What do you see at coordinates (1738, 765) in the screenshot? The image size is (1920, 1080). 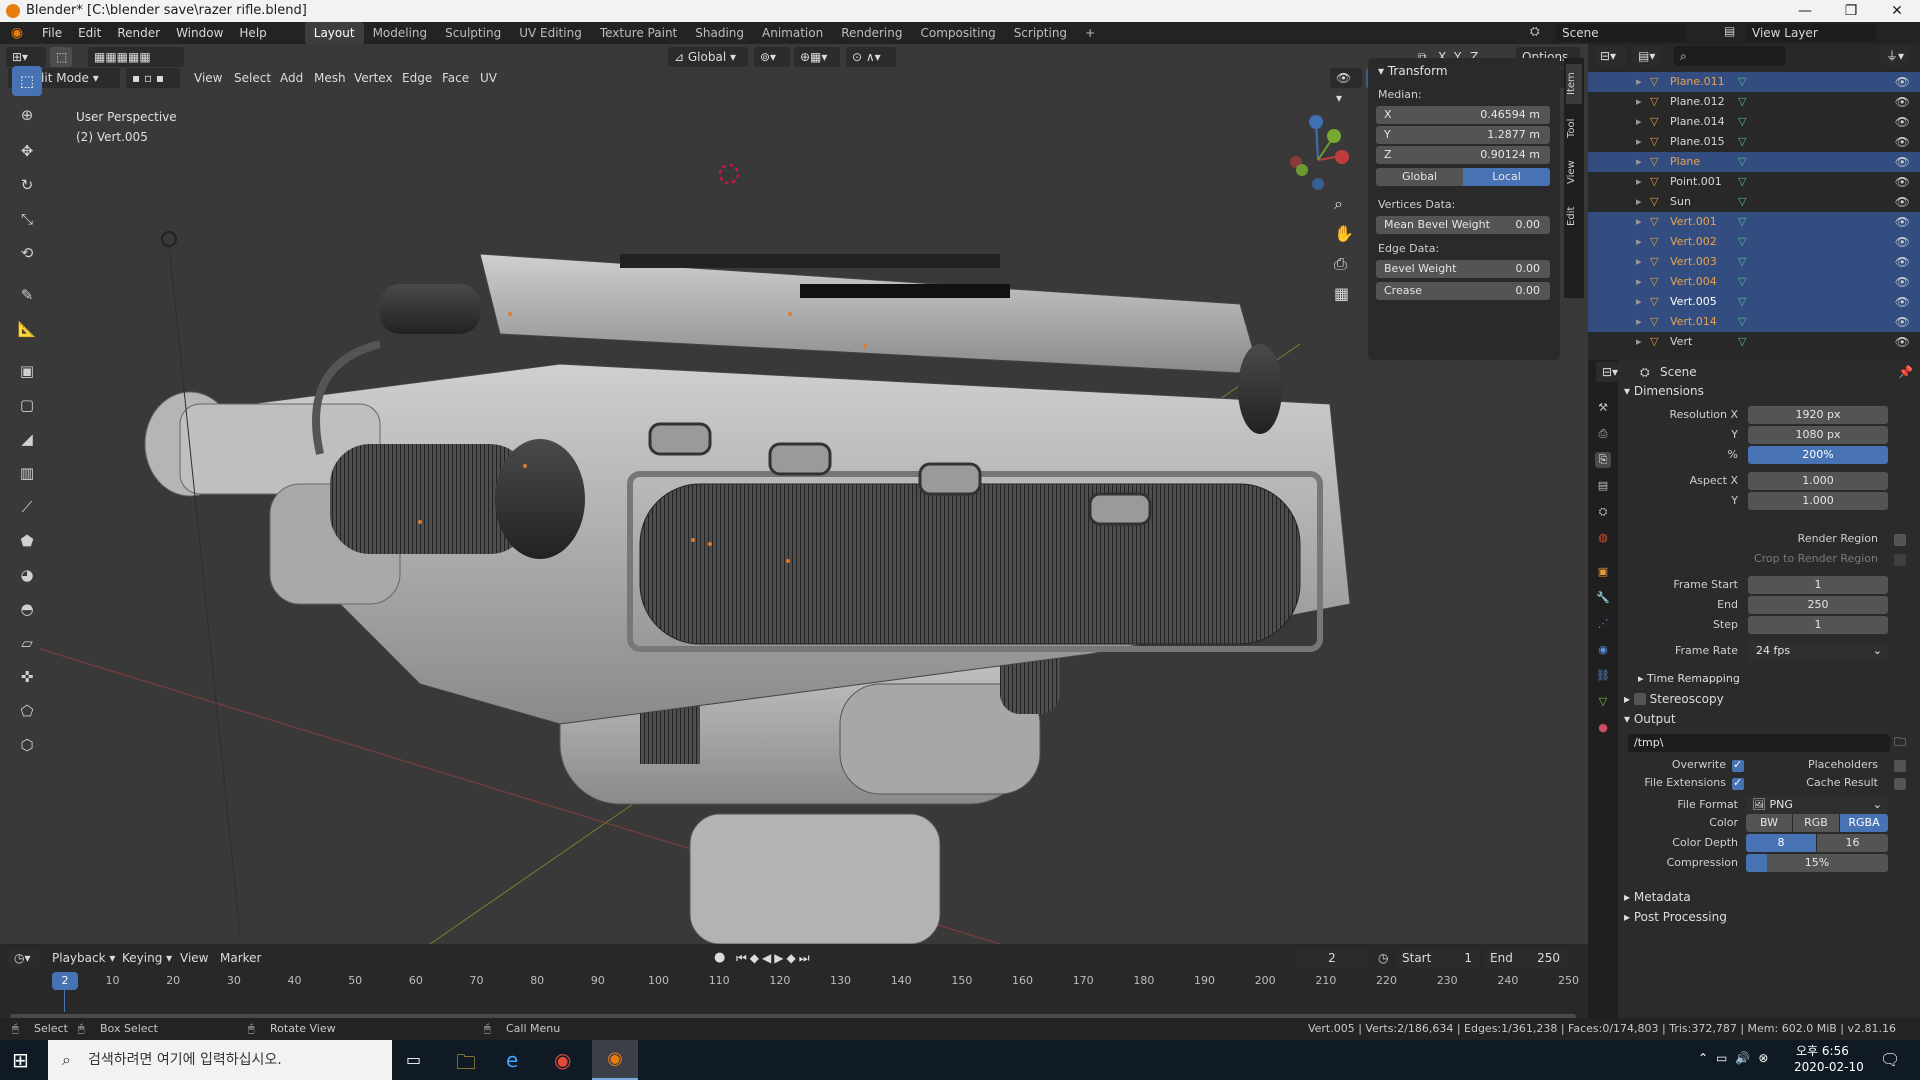 I see `overwrite-checkbox` at bounding box center [1738, 765].